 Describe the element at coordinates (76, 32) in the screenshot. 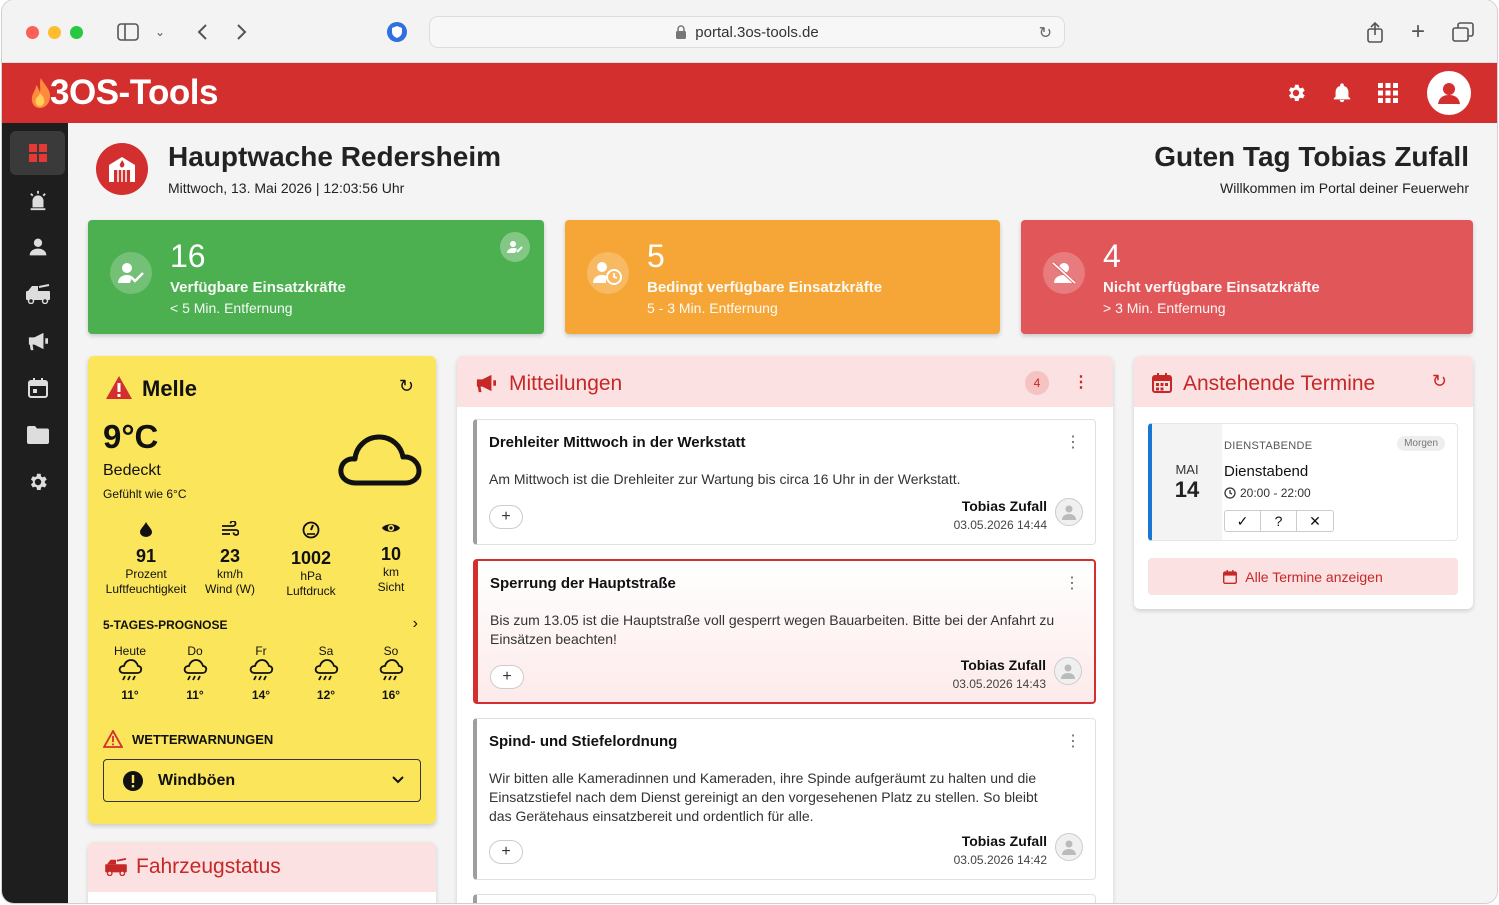

I see `maximize-window-button` at that location.